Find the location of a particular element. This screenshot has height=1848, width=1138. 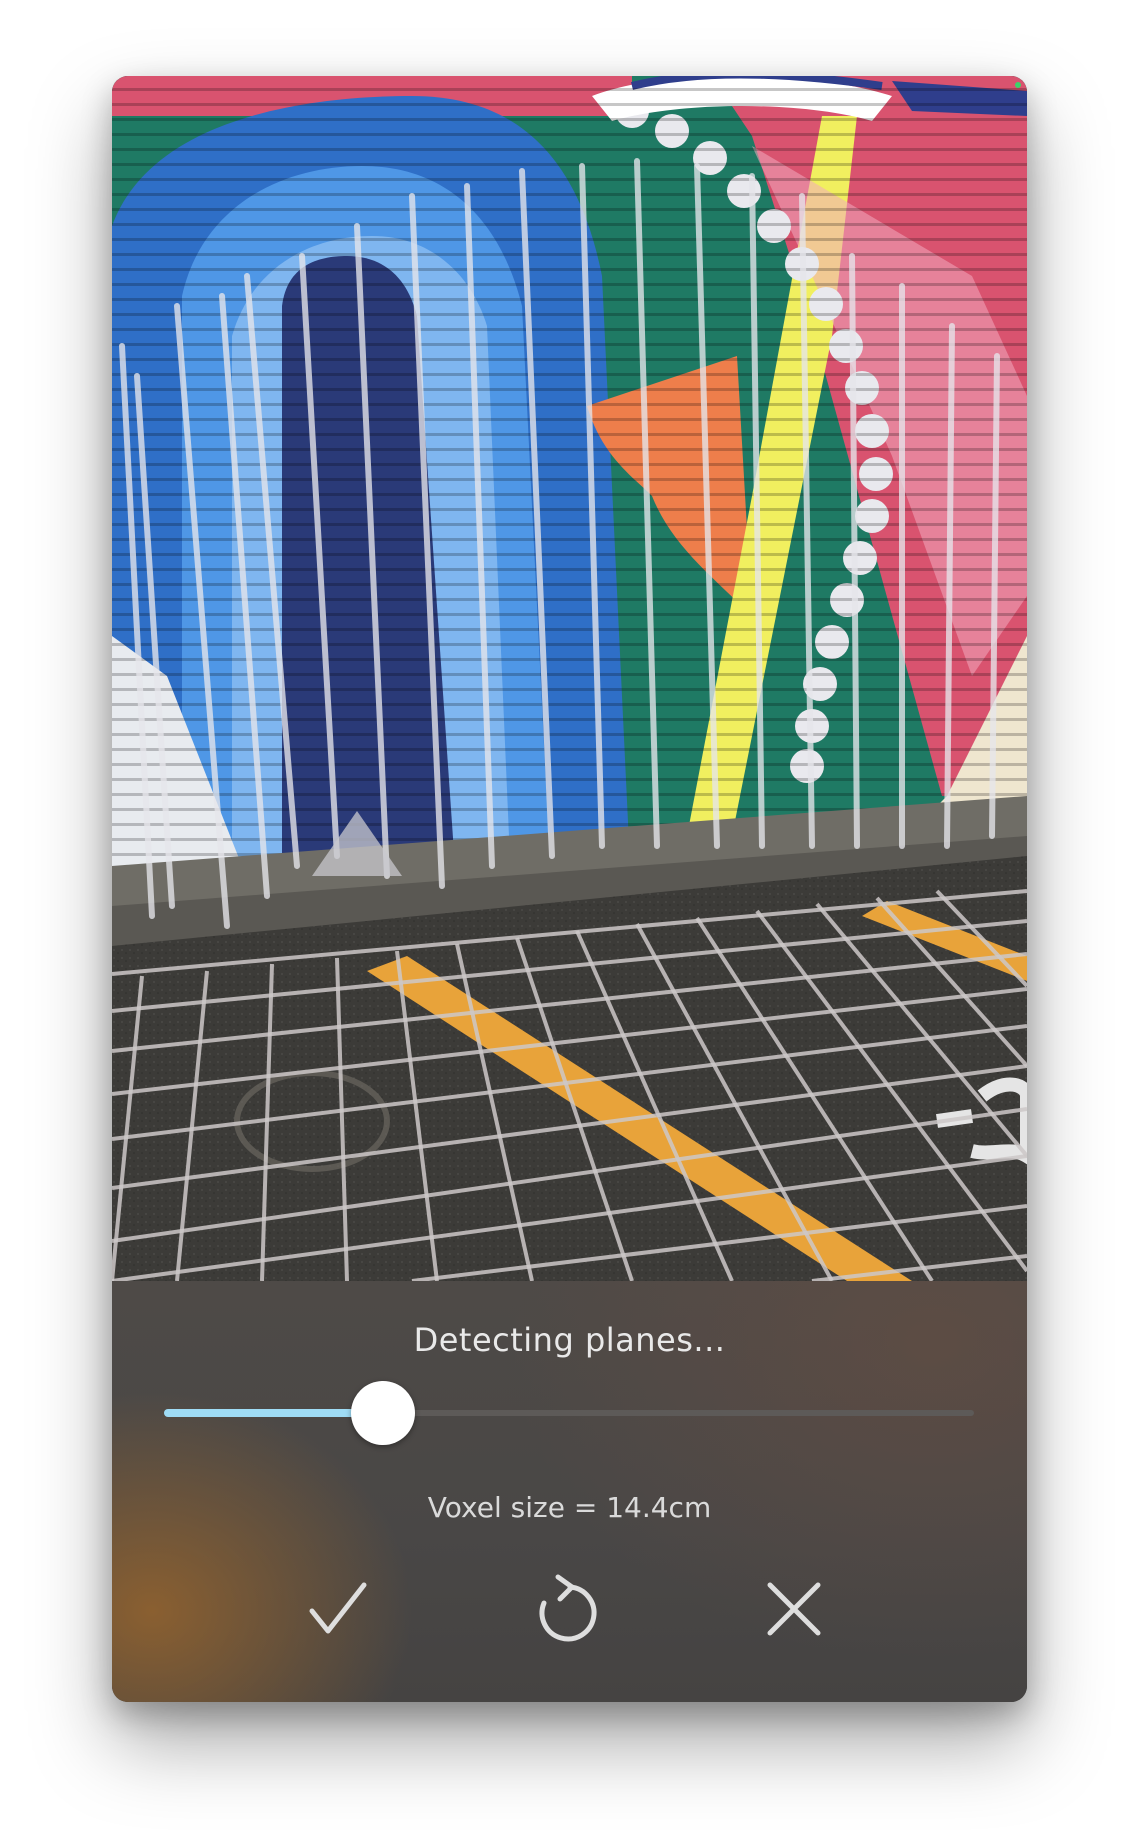

reset-button is located at coordinates (565, 1609).